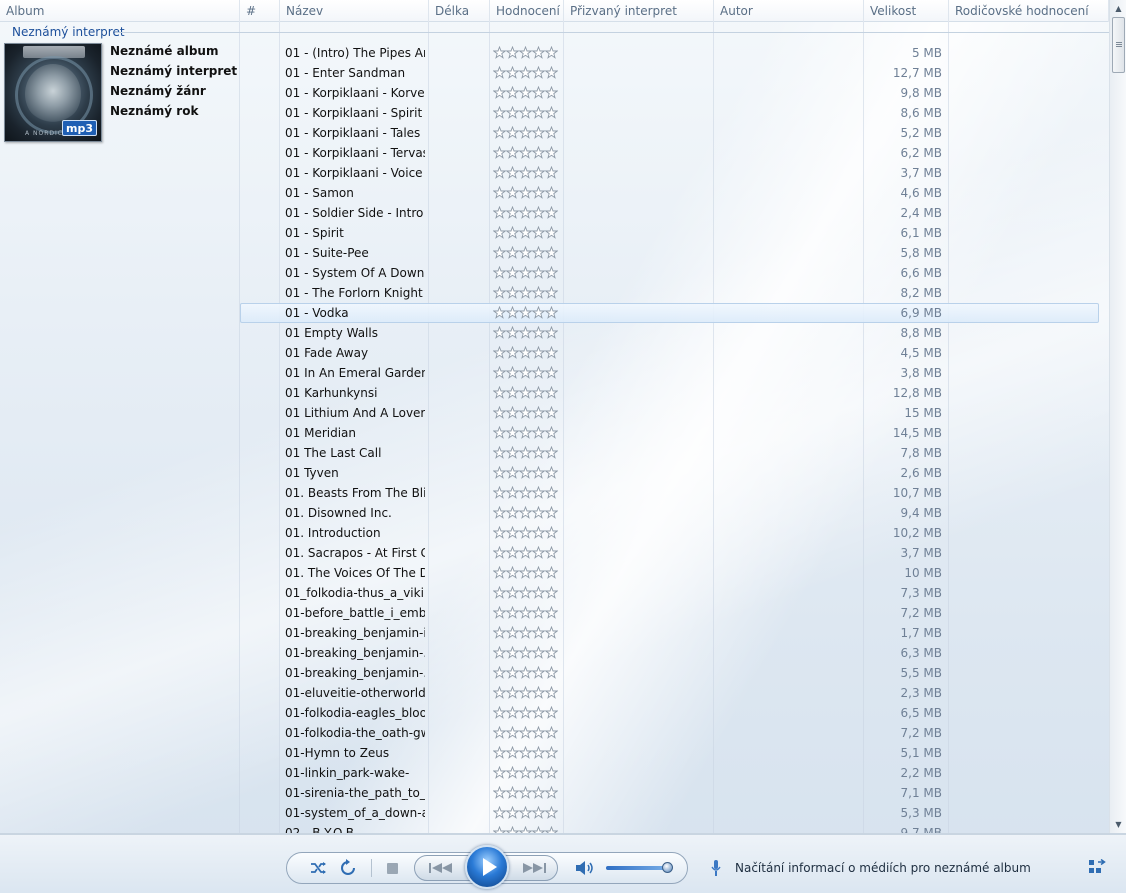  I want to click on column-rating: Hodnocení, so click(527, 11).